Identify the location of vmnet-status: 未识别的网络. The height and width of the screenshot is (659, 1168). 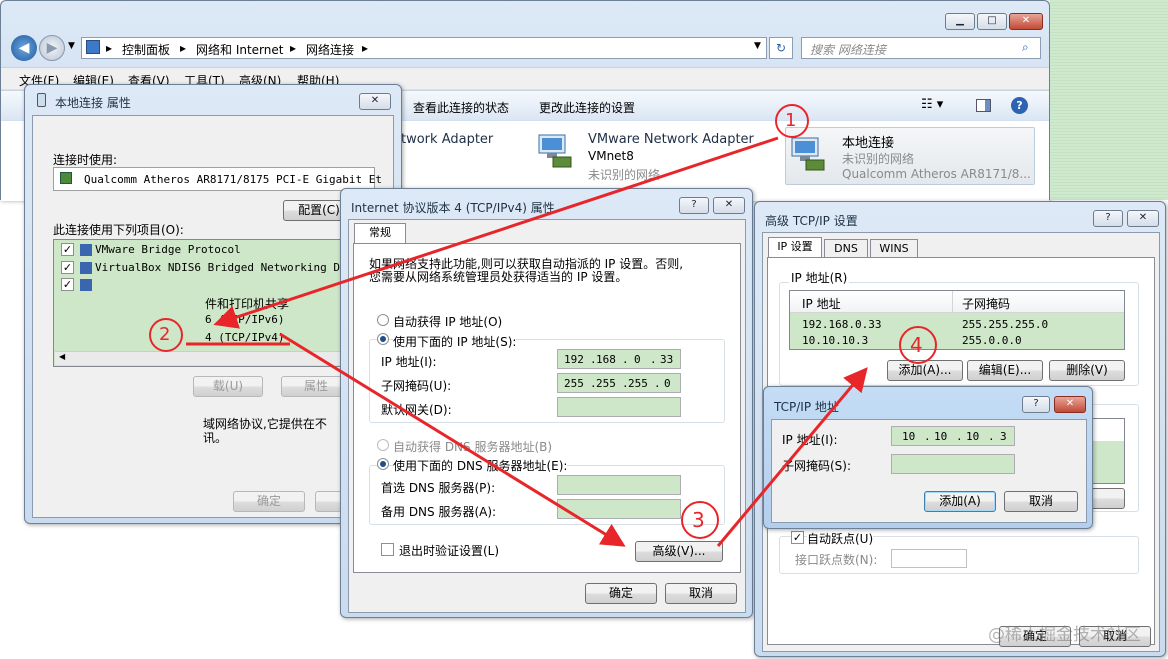
(624, 175).